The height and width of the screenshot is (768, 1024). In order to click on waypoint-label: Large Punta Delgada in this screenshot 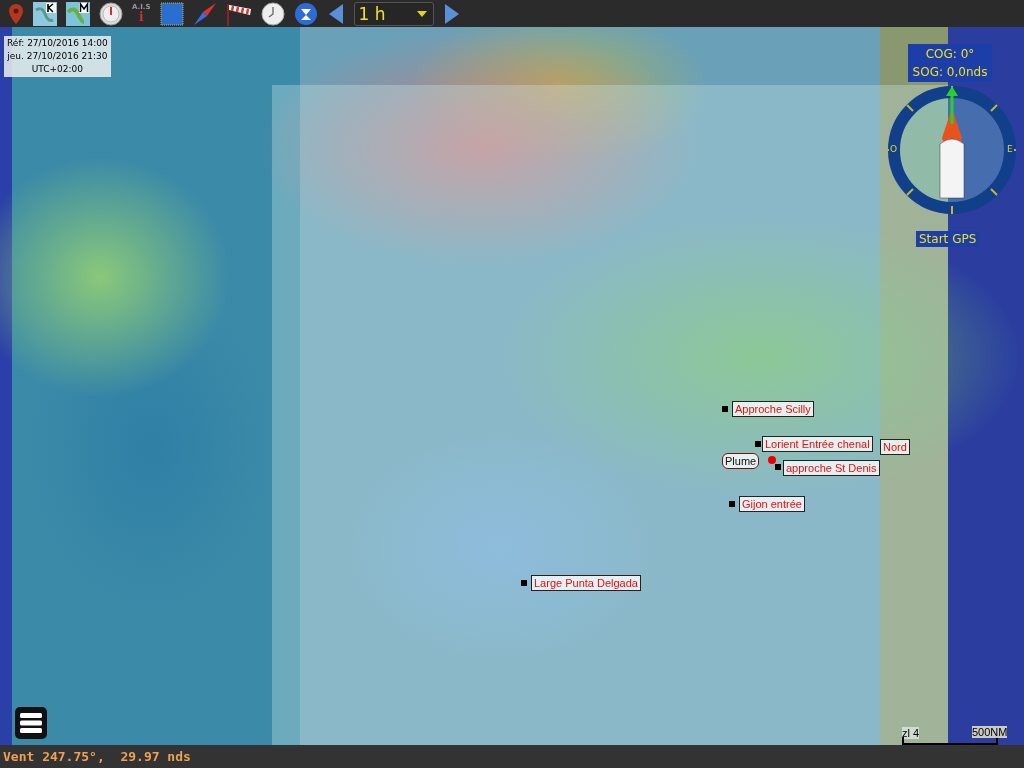, I will do `click(586, 583)`.